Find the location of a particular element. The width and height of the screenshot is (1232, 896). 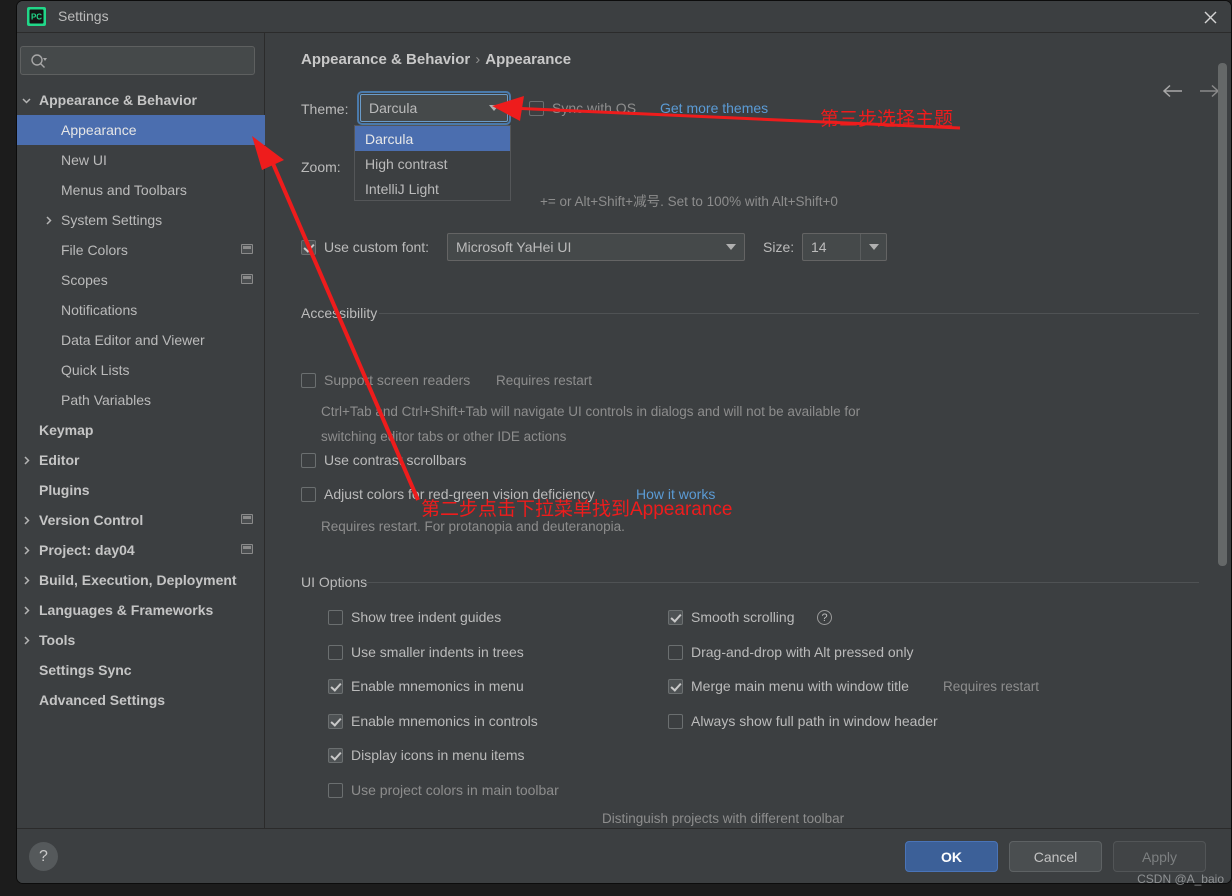

sidebar-item-path-variables: Path Variables is located at coordinates (141, 400).